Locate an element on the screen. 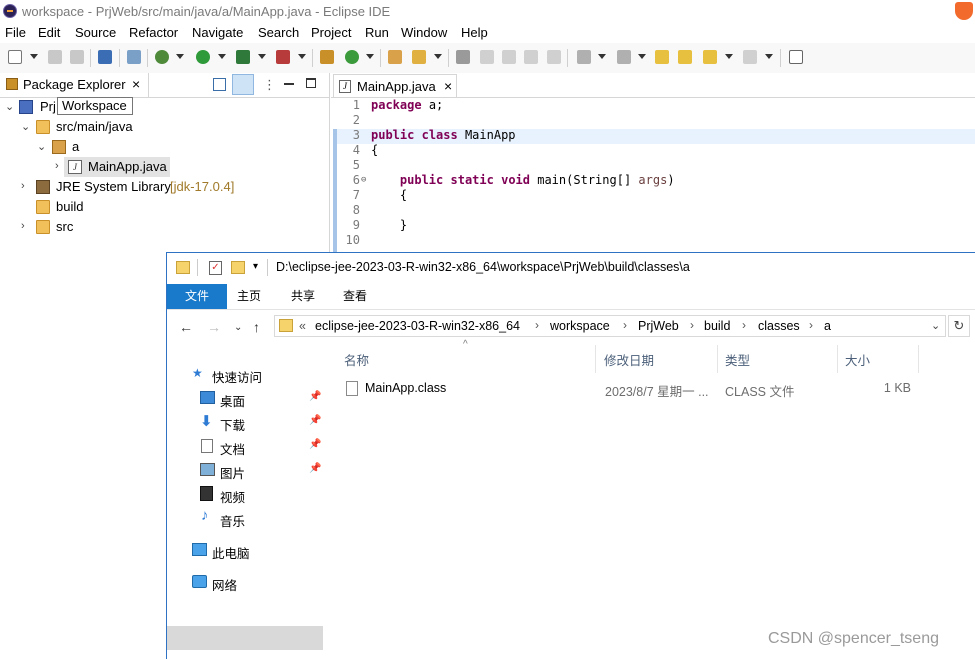  skip-breakpoints-icon is located at coordinates (134, 57).